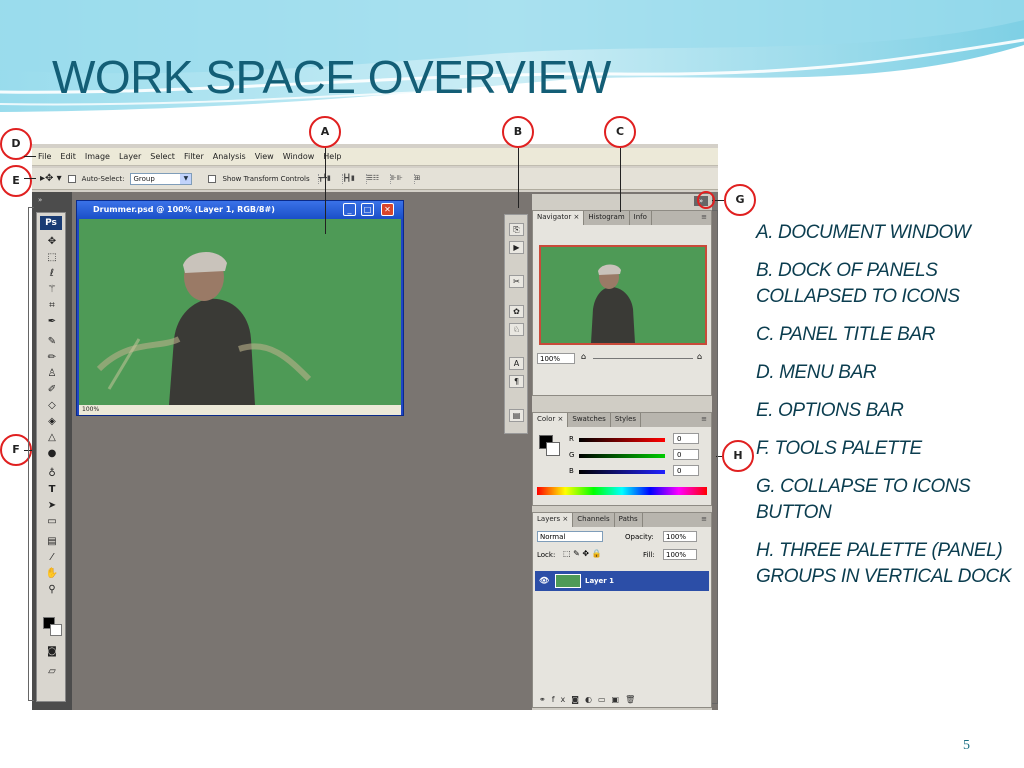 The image size is (1024, 768). I want to click on screen-mode-icon: ▱, so click(52, 672).